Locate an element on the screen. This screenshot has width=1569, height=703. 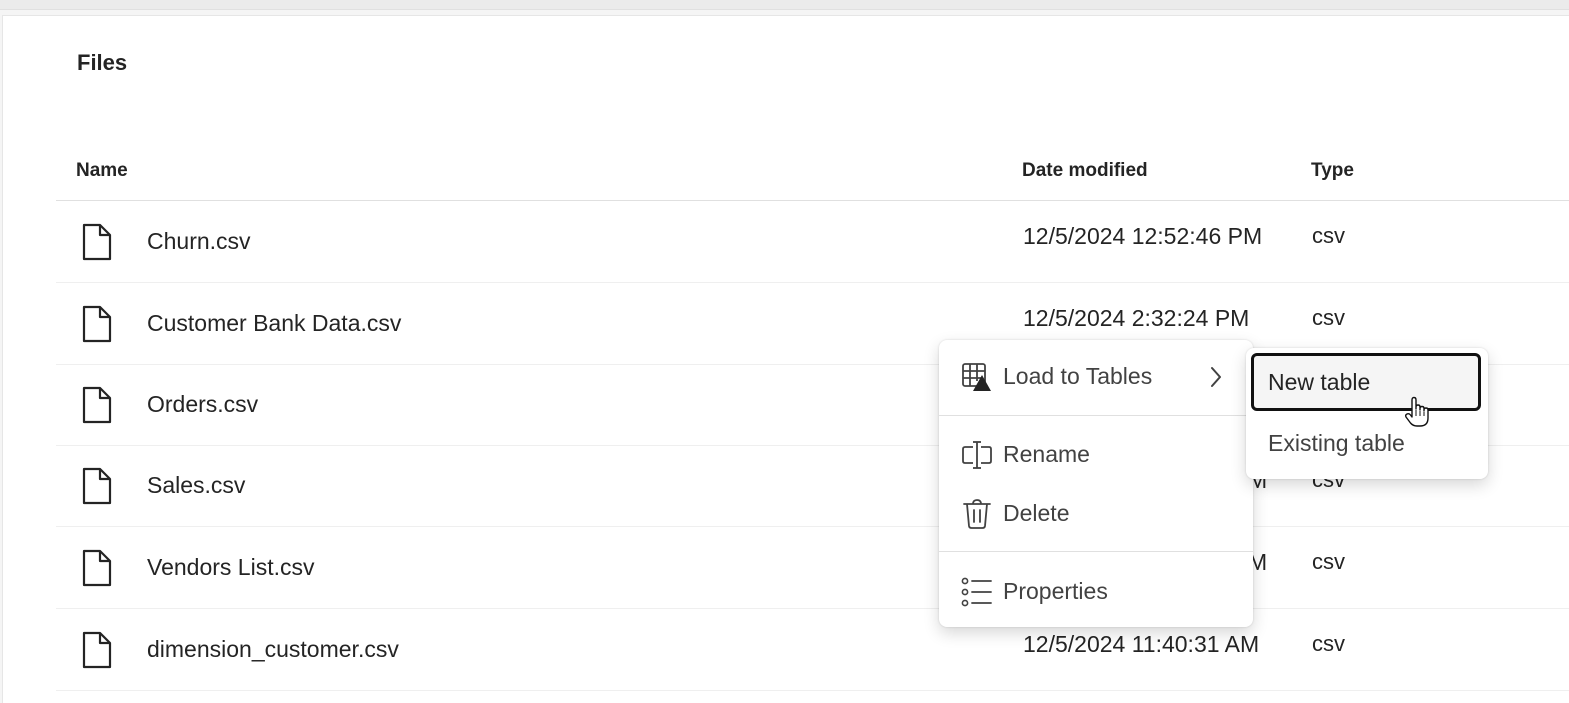
menu-item-label: Load to Tables is located at coordinates (1078, 376).